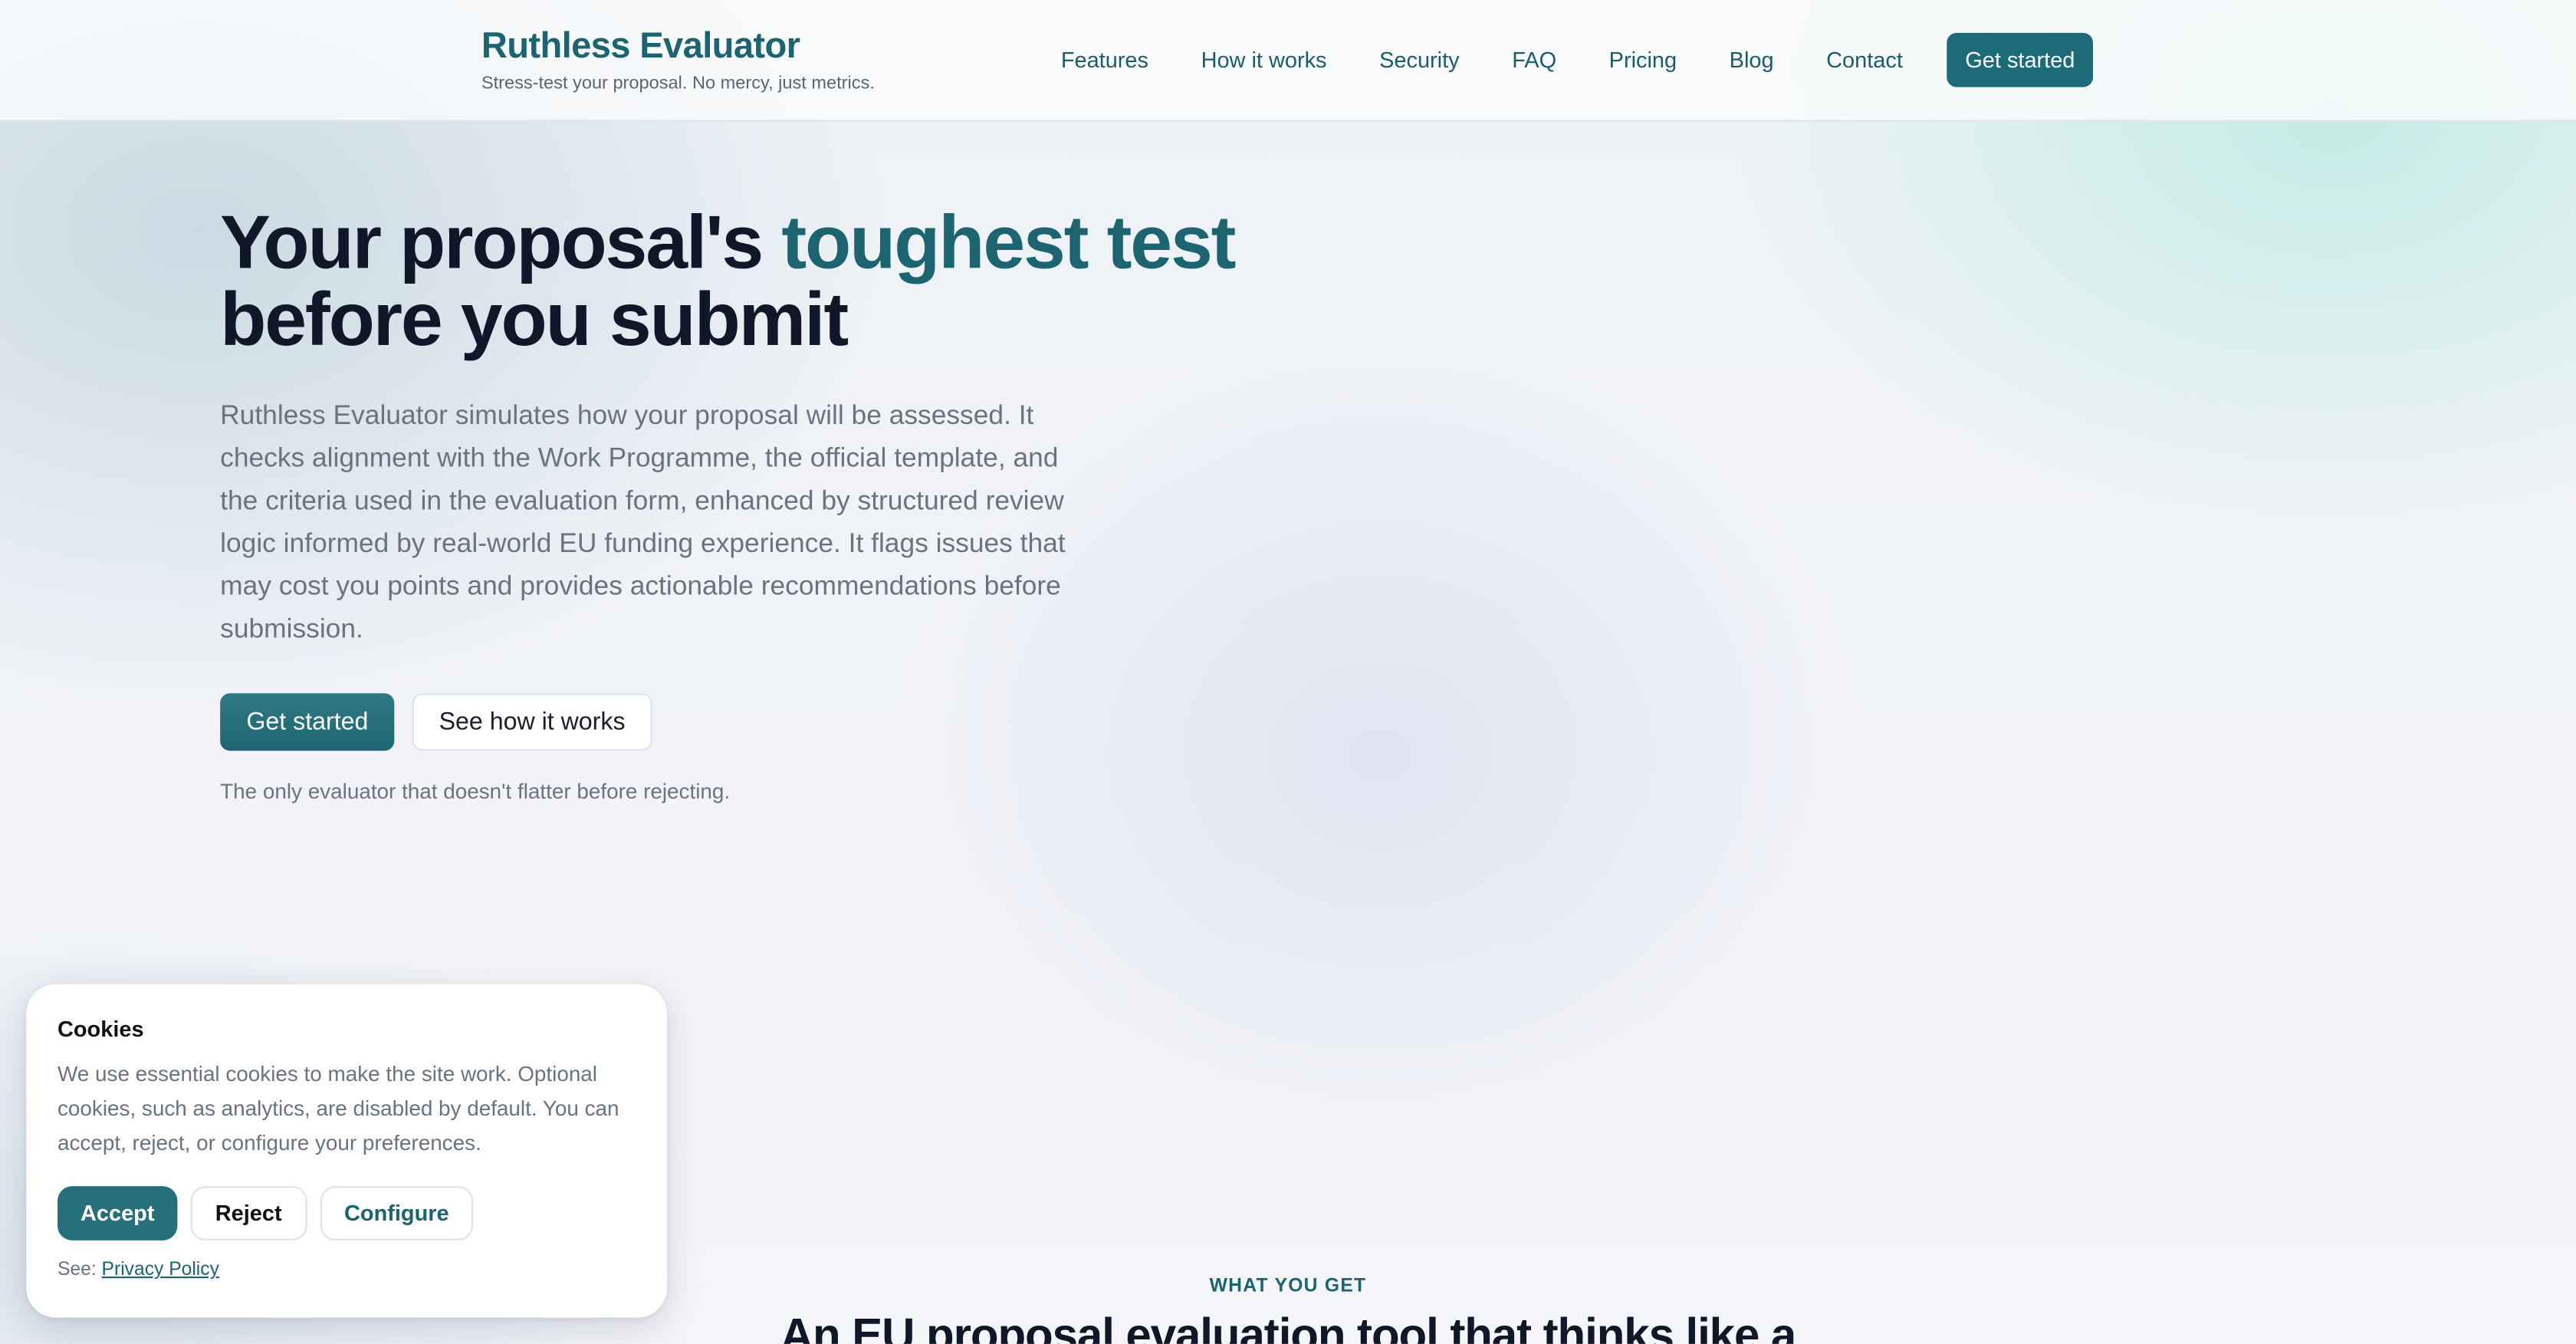  Describe the element at coordinates (396, 1213) in the screenshot. I see `cookie-configure-button: Configure` at that location.